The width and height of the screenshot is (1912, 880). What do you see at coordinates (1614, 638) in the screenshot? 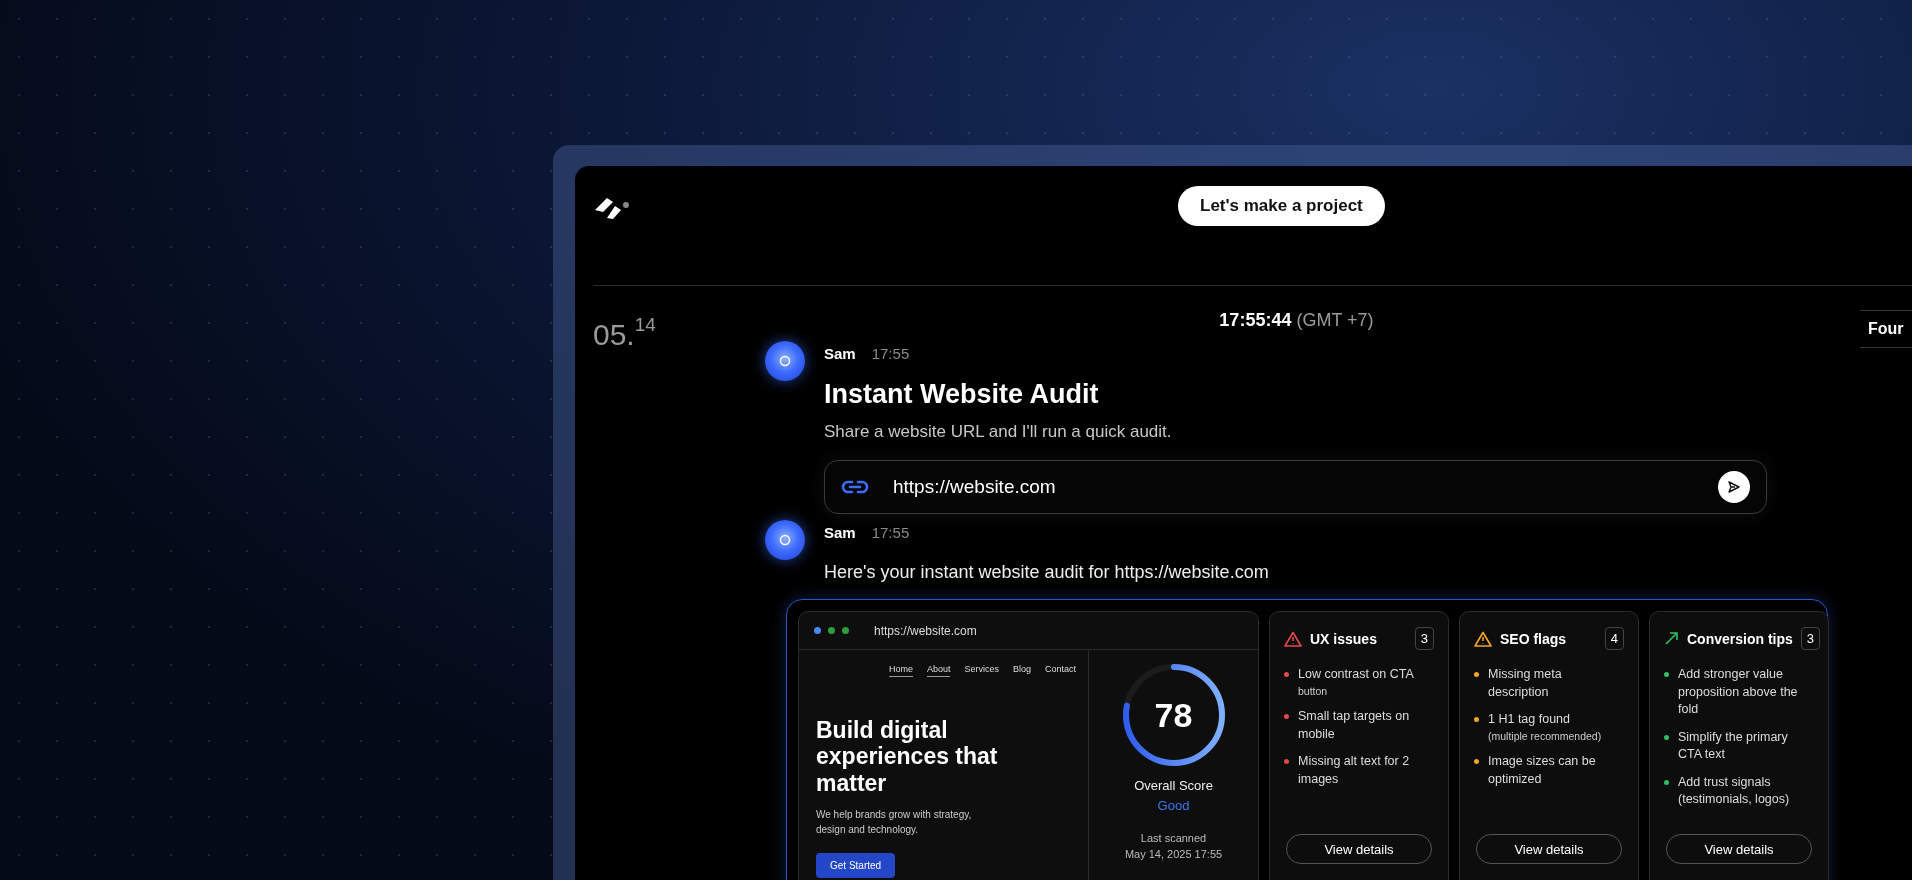
I see `count-badge: 4` at bounding box center [1614, 638].